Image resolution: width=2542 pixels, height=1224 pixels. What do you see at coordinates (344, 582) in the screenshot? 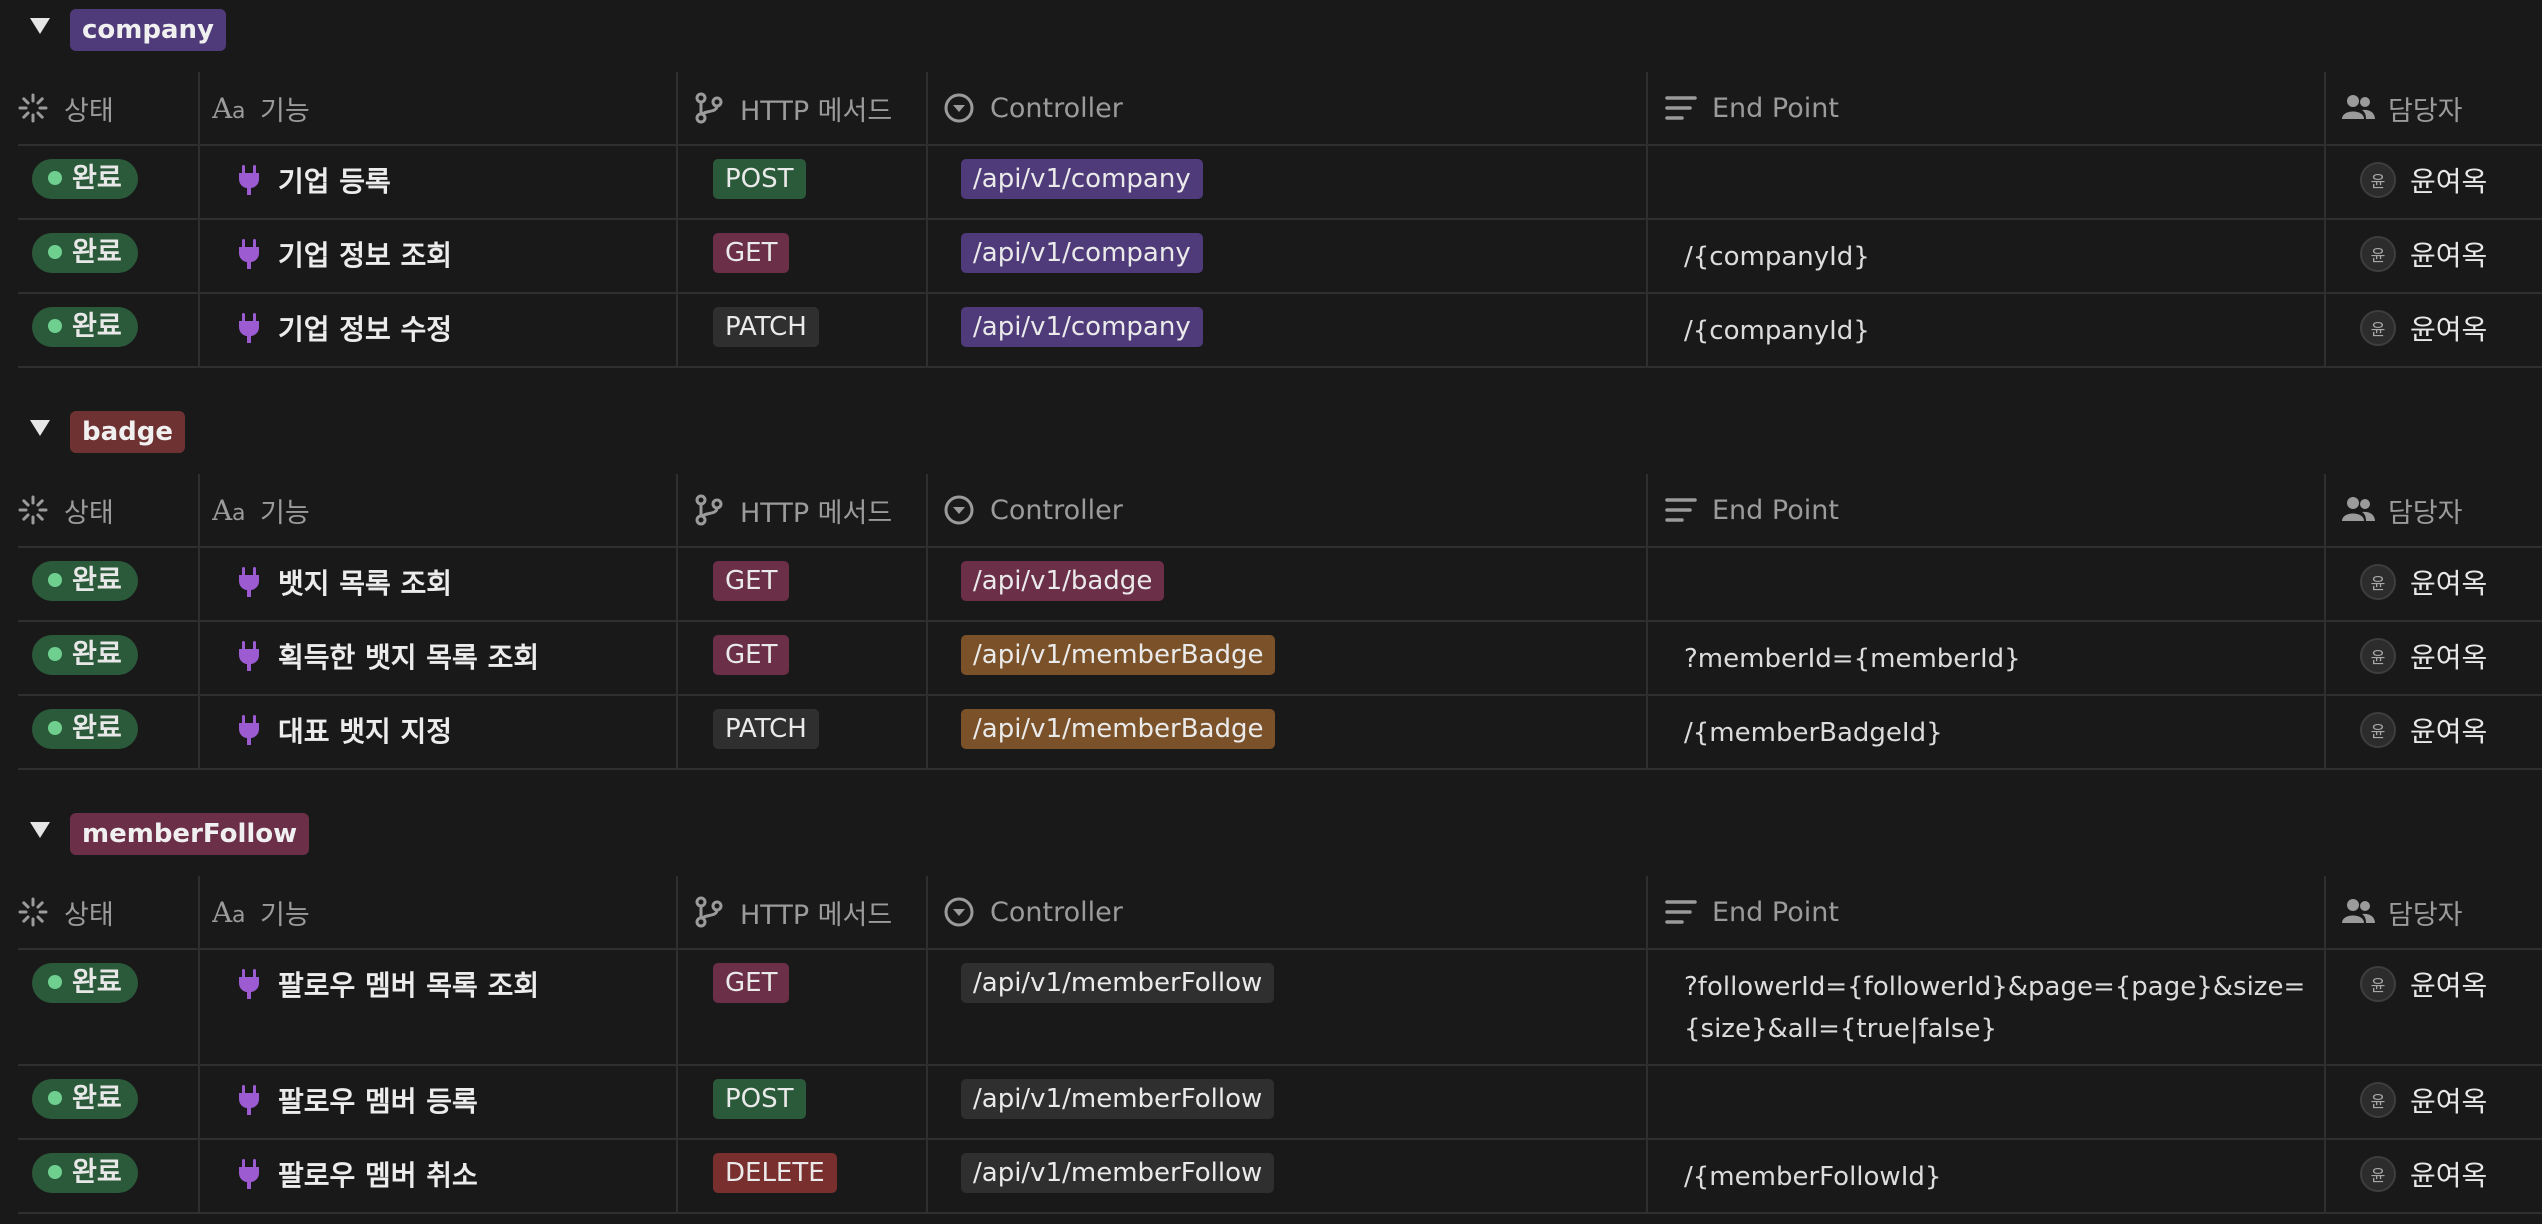
I see `feature-cell: 뱃지 목록 조회` at bounding box center [344, 582].